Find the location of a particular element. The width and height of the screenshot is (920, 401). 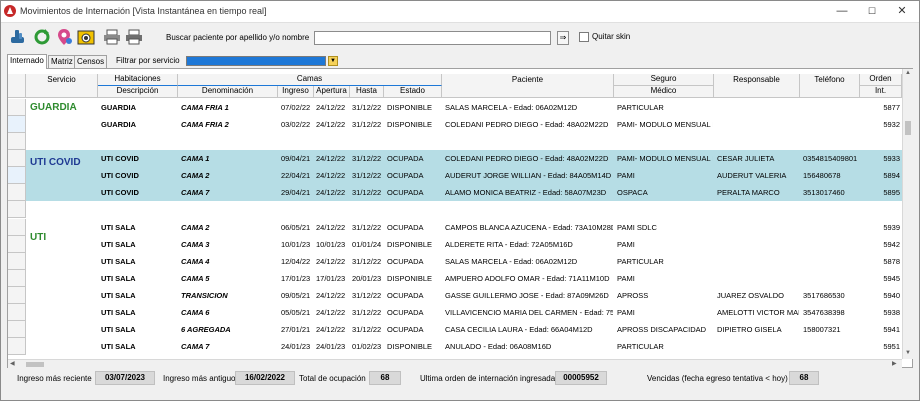

cell-hasta: 01/01/24 is located at coordinates (367, 244).